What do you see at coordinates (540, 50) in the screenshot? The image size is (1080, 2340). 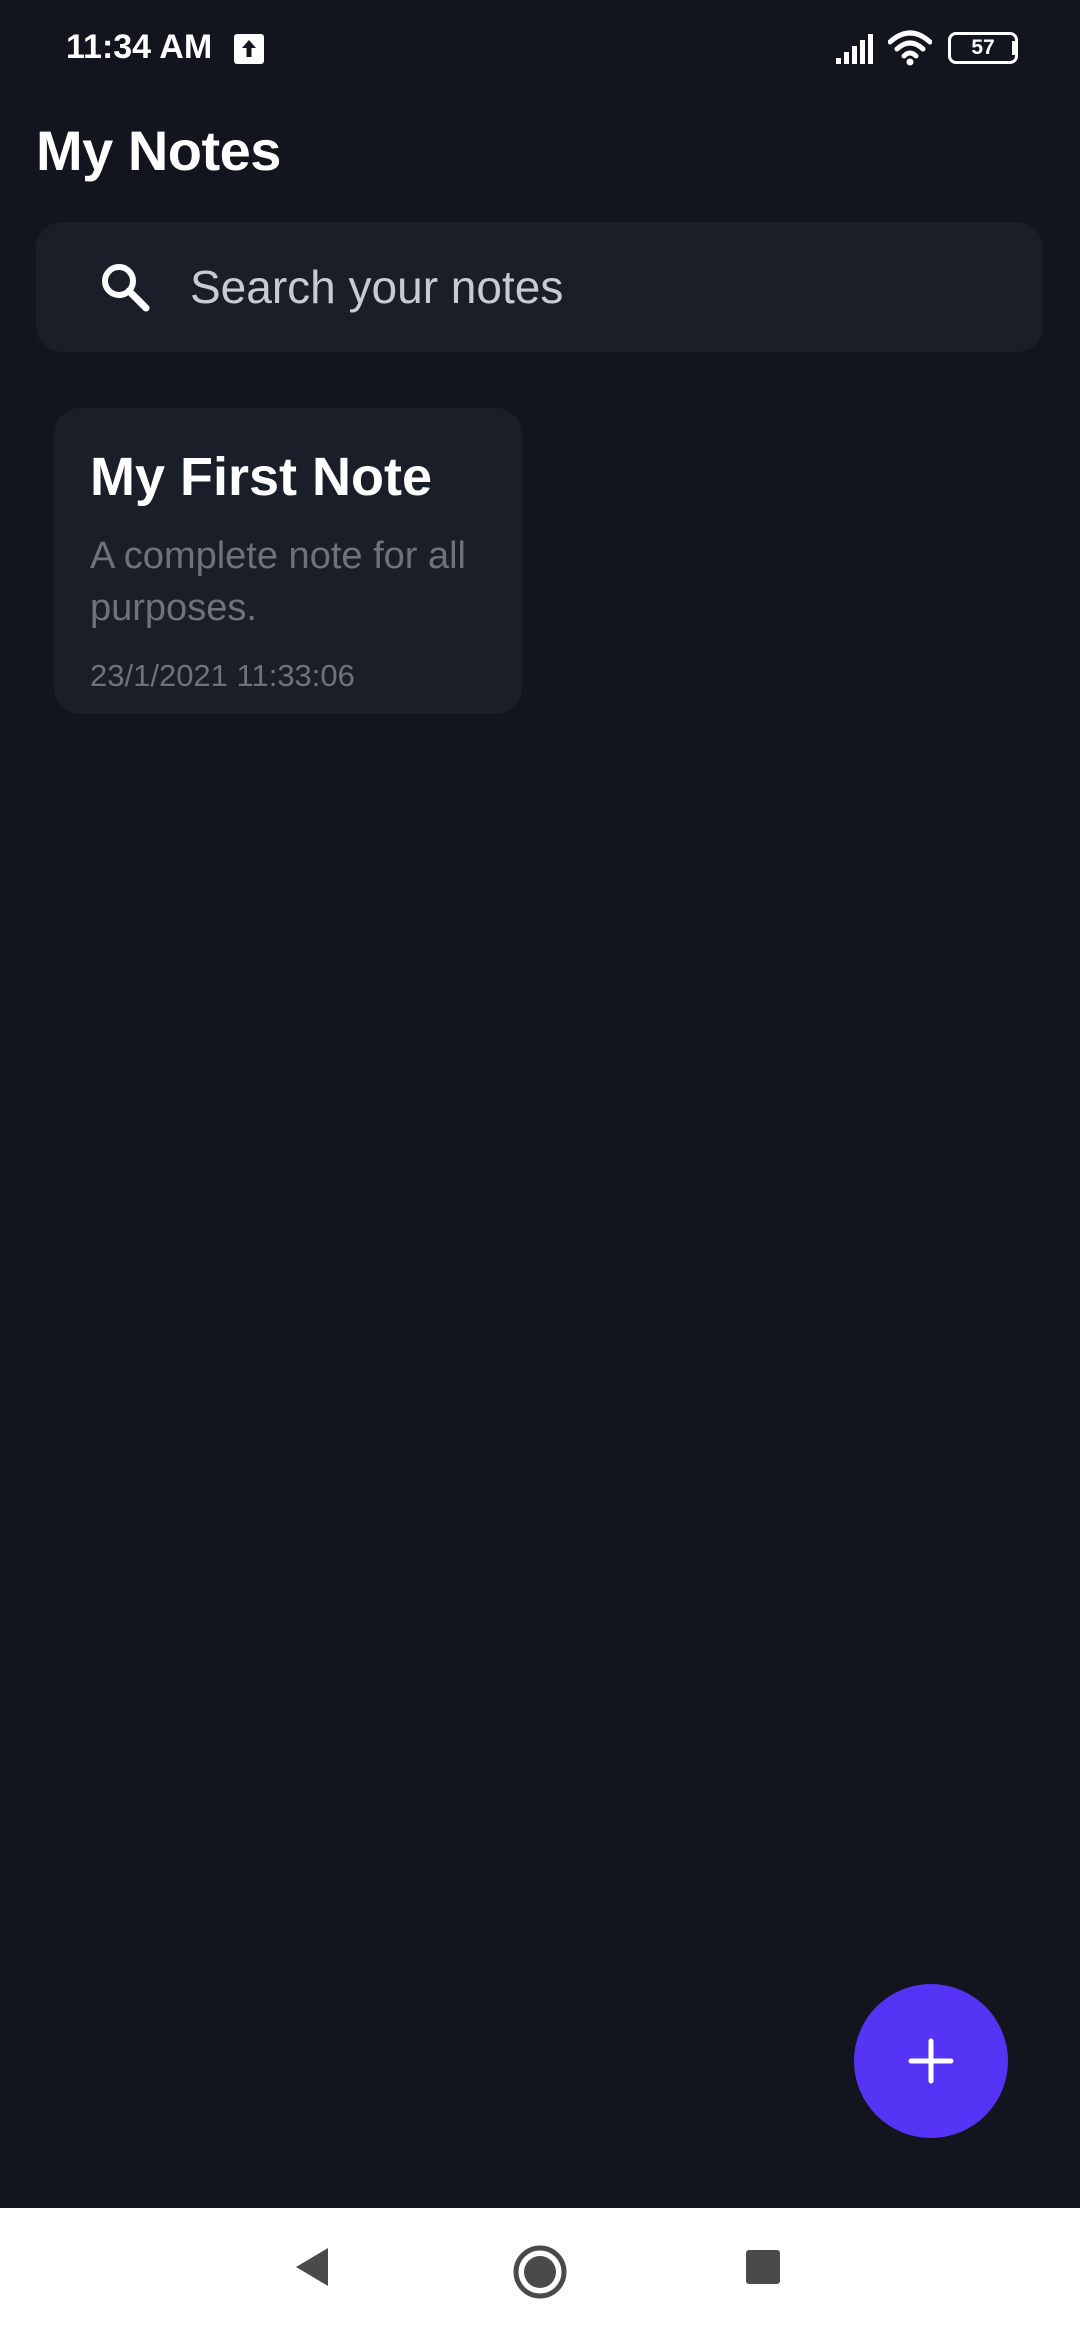 I see `status-bar: 11:34 AM 57` at bounding box center [540, 50].